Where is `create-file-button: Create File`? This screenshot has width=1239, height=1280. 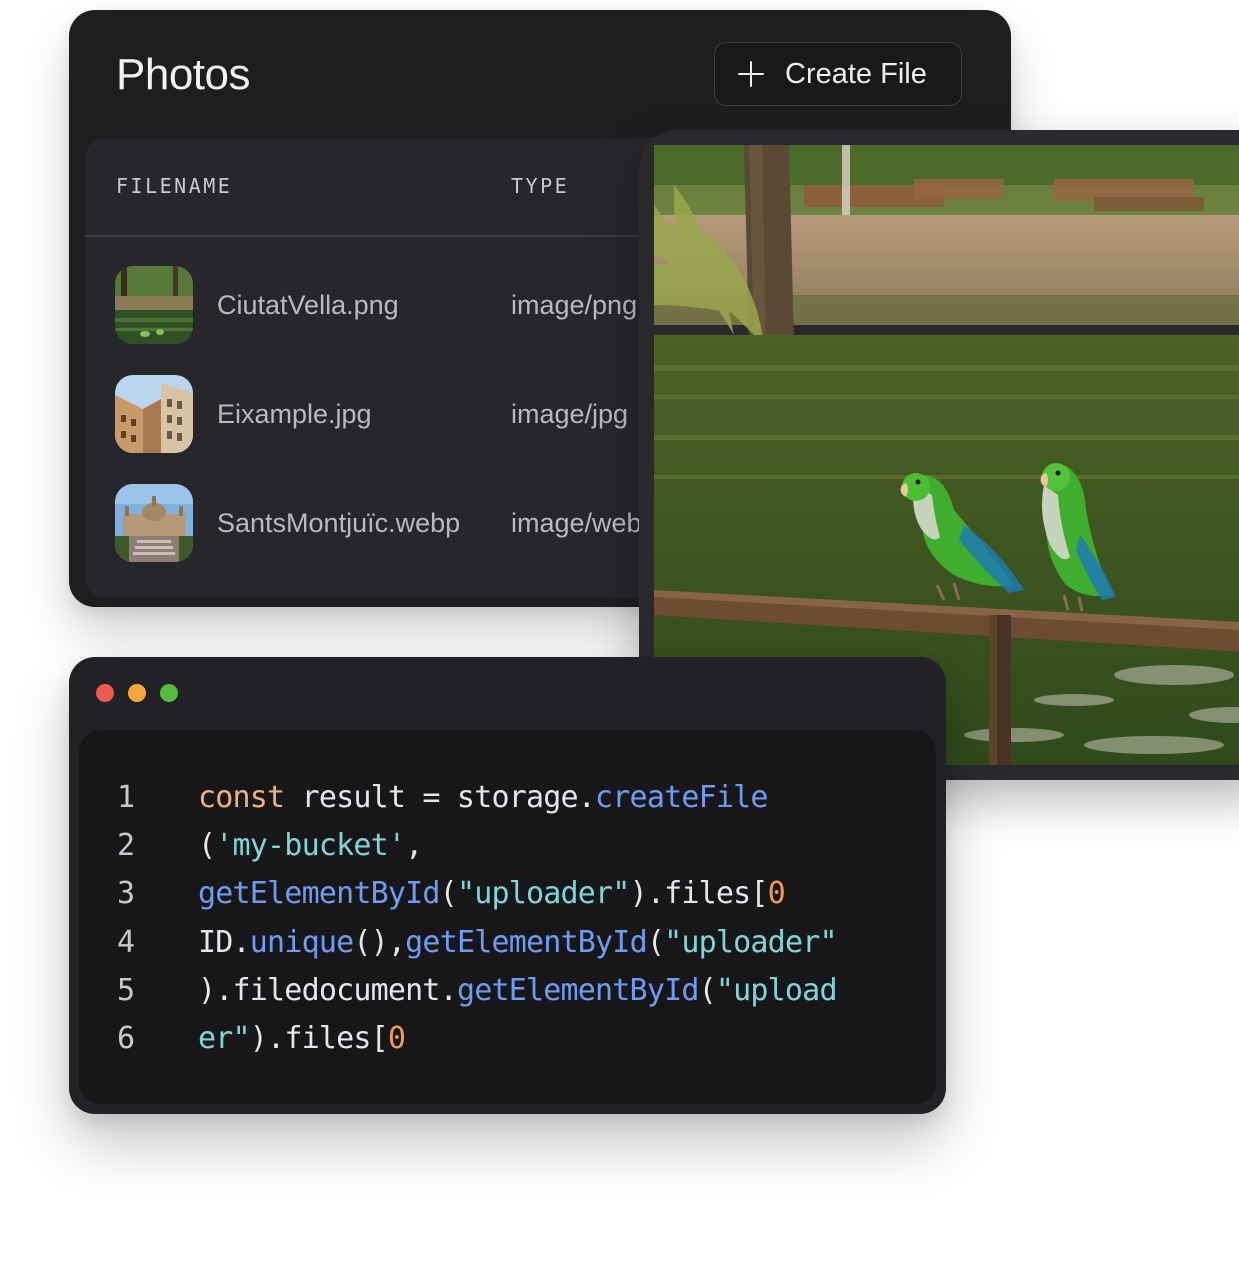 create-file-button: Create File is located at coordinates (838, 74).